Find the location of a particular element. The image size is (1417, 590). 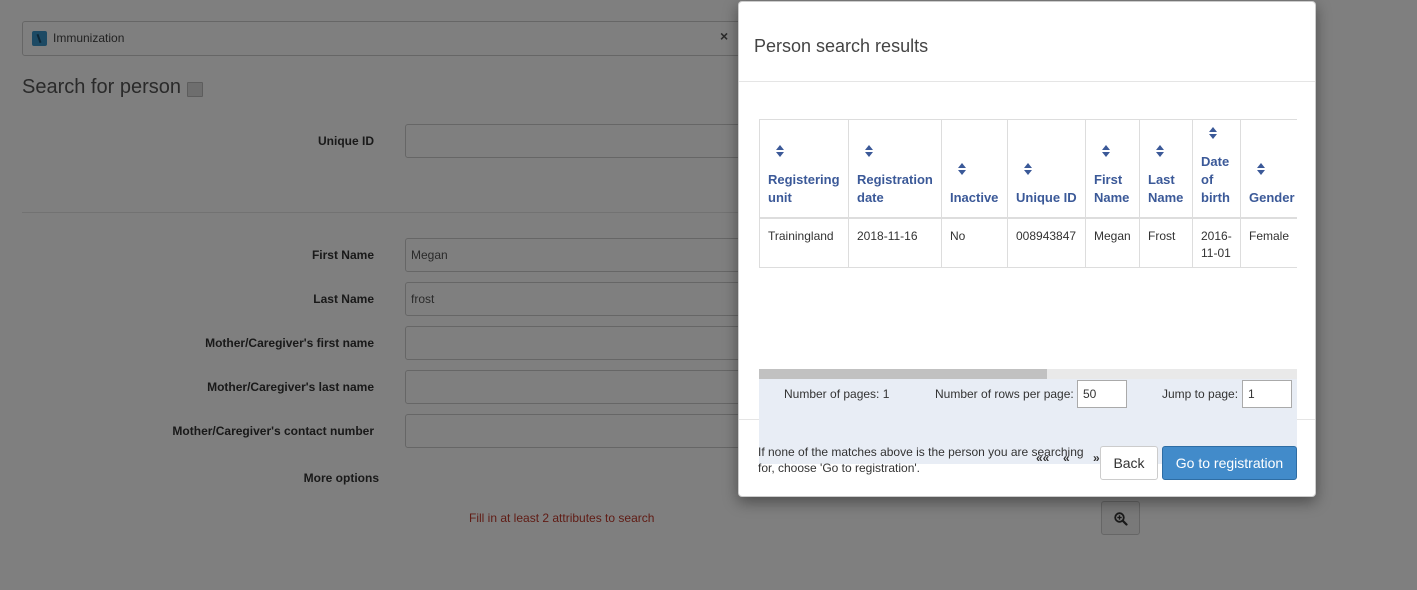

table-cell: 2016-11-01 is located at coordinates (1216, 242).